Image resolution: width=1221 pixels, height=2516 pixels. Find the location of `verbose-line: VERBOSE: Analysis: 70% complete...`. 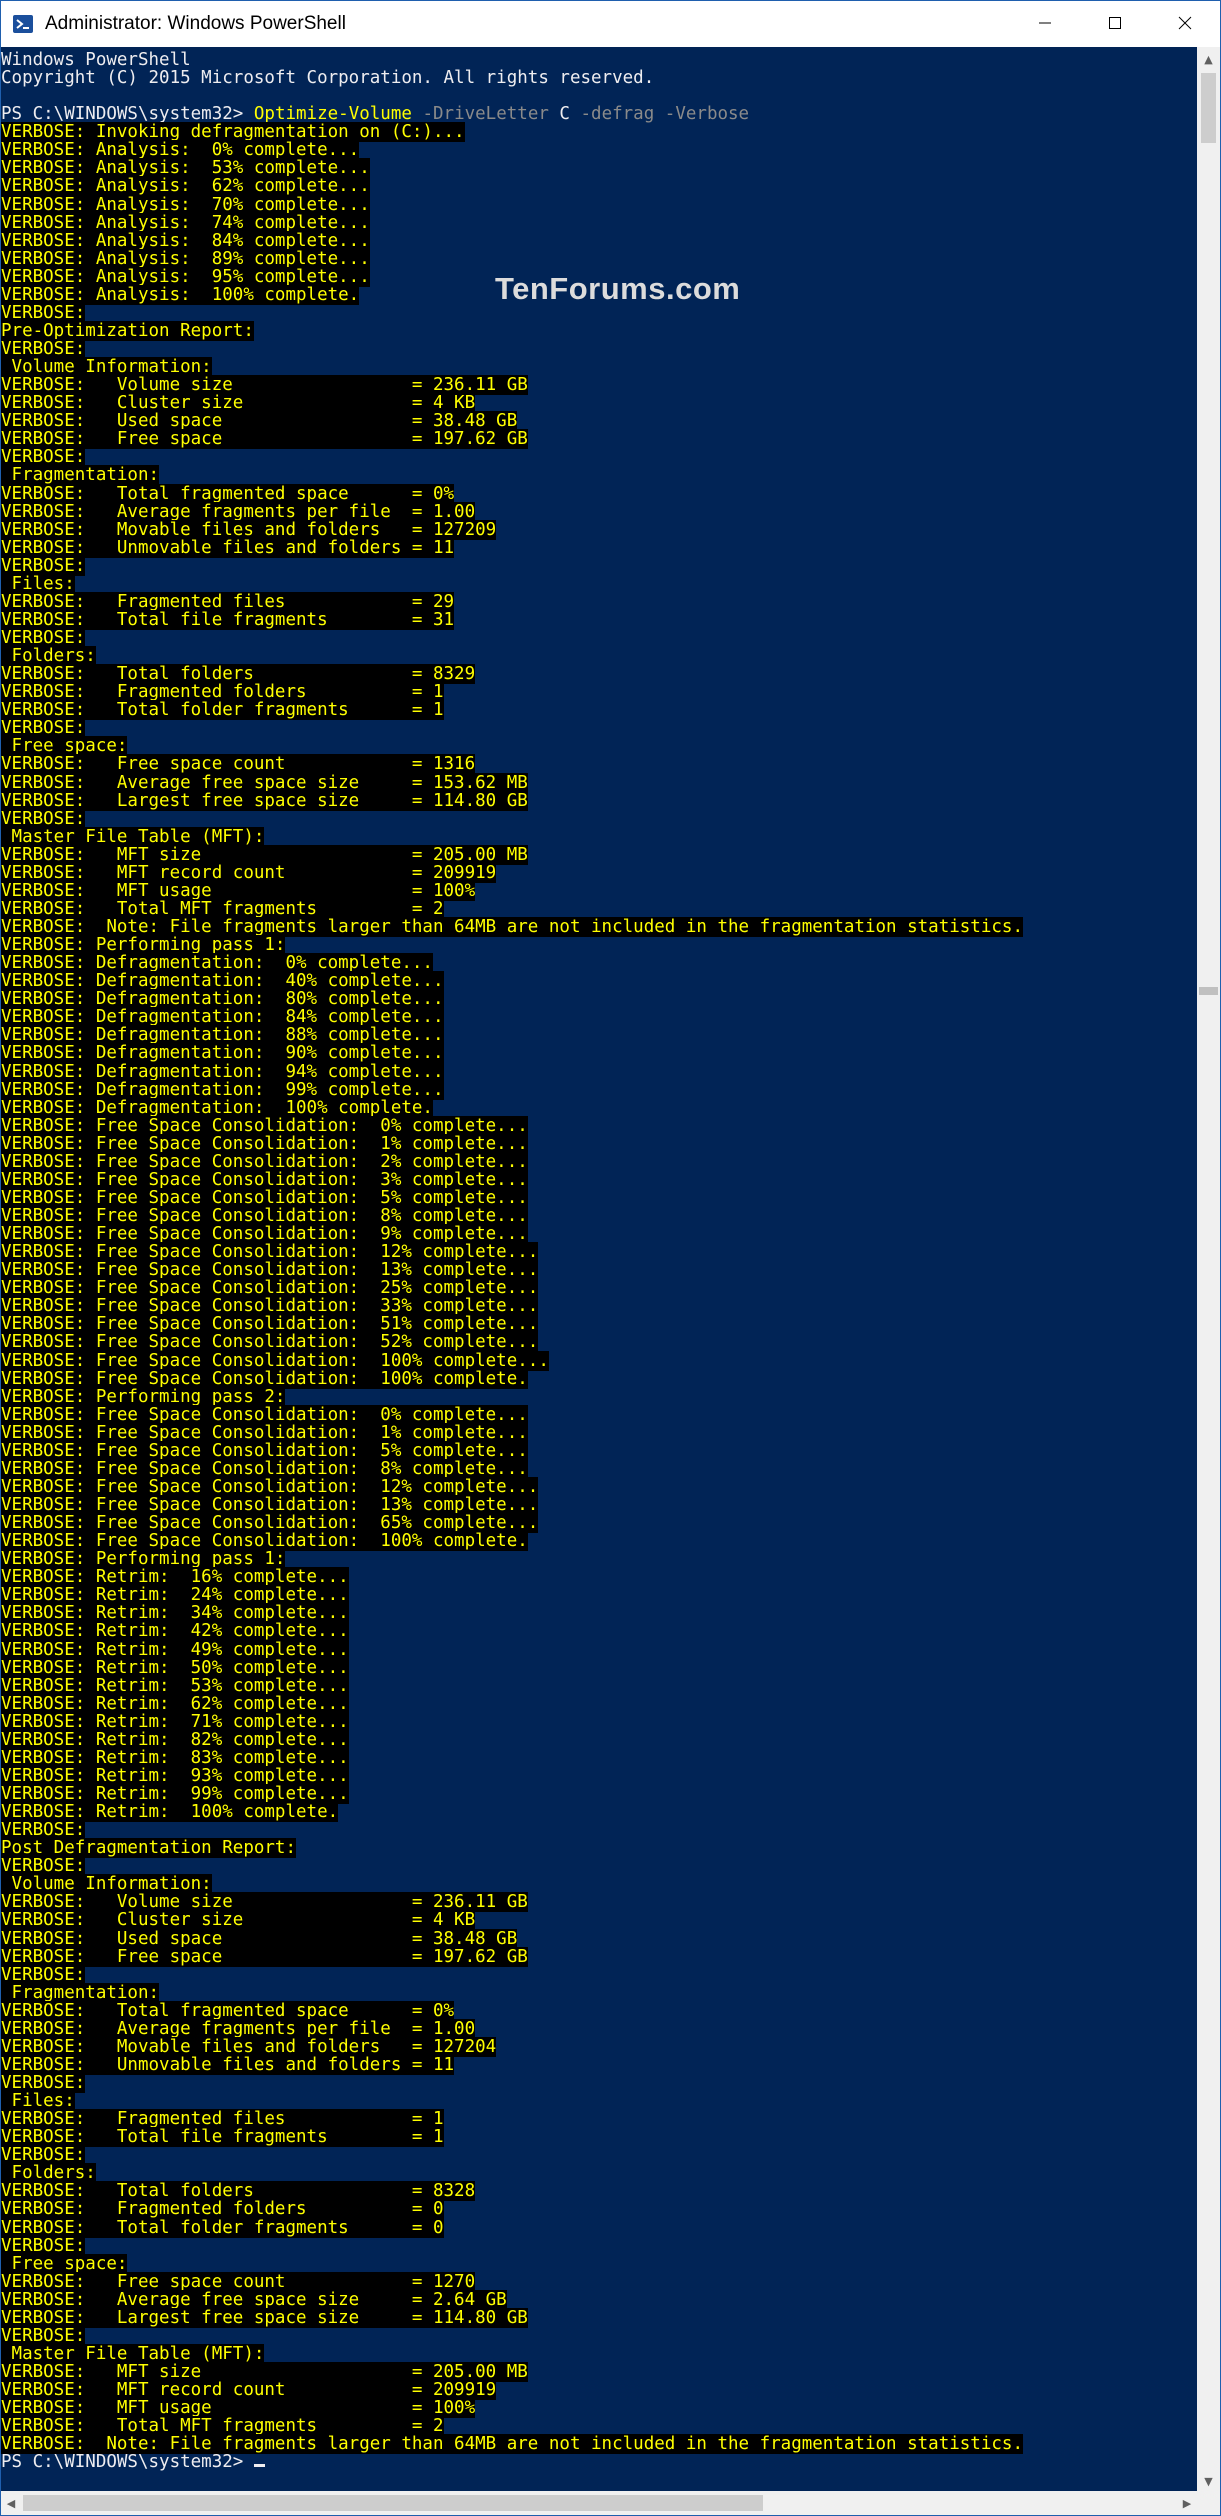

verbose-line: VERBOSE: Analysis: 70% complete... is located at coordinates (599, 204).